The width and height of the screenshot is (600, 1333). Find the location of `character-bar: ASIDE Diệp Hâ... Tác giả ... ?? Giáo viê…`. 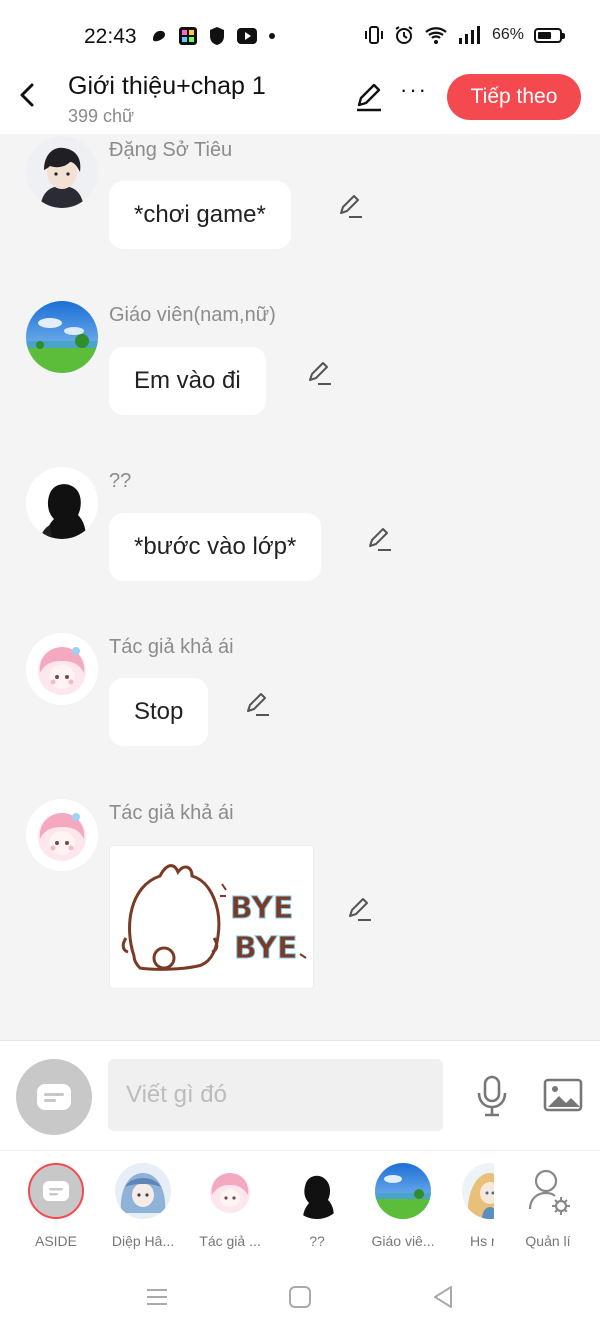

character-bar: ASIDE Diệp Hâ... Tác giả ... ?? Giáo viê… is located at coordinates (300, 1205).